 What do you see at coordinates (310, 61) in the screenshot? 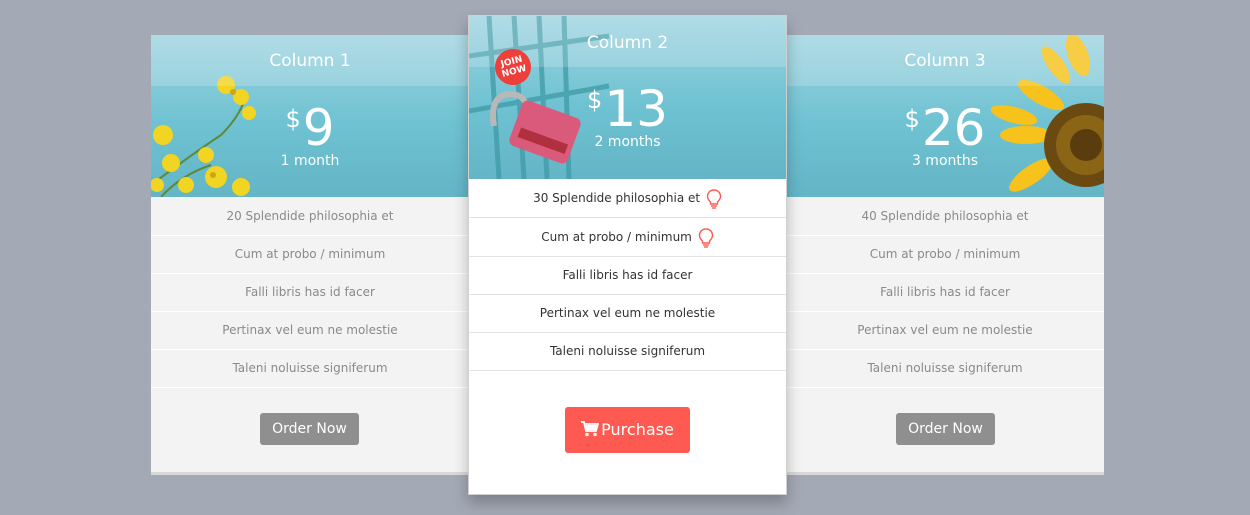
I see `column-1-title: Column 1` at bounding box center [310, 61].